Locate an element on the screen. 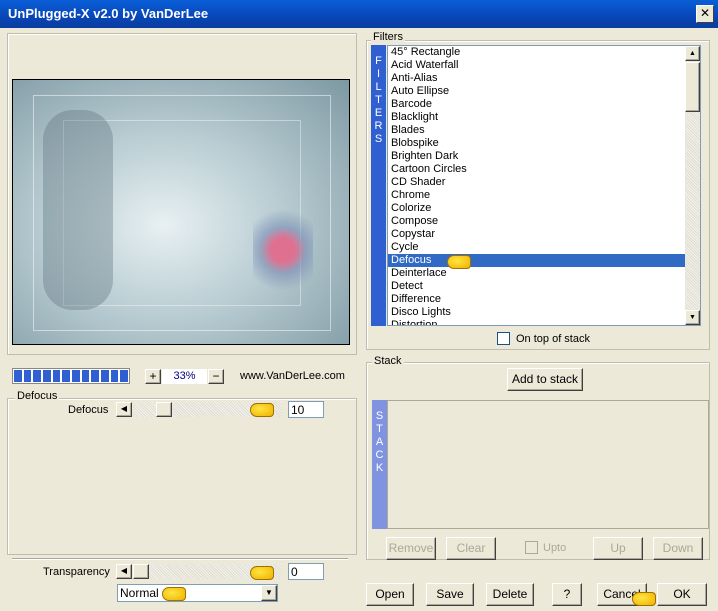 Image resolution: width=718 pixels, height=611 pixels. filter-item: Auto Ellipse is located at coordinates (544, 91).